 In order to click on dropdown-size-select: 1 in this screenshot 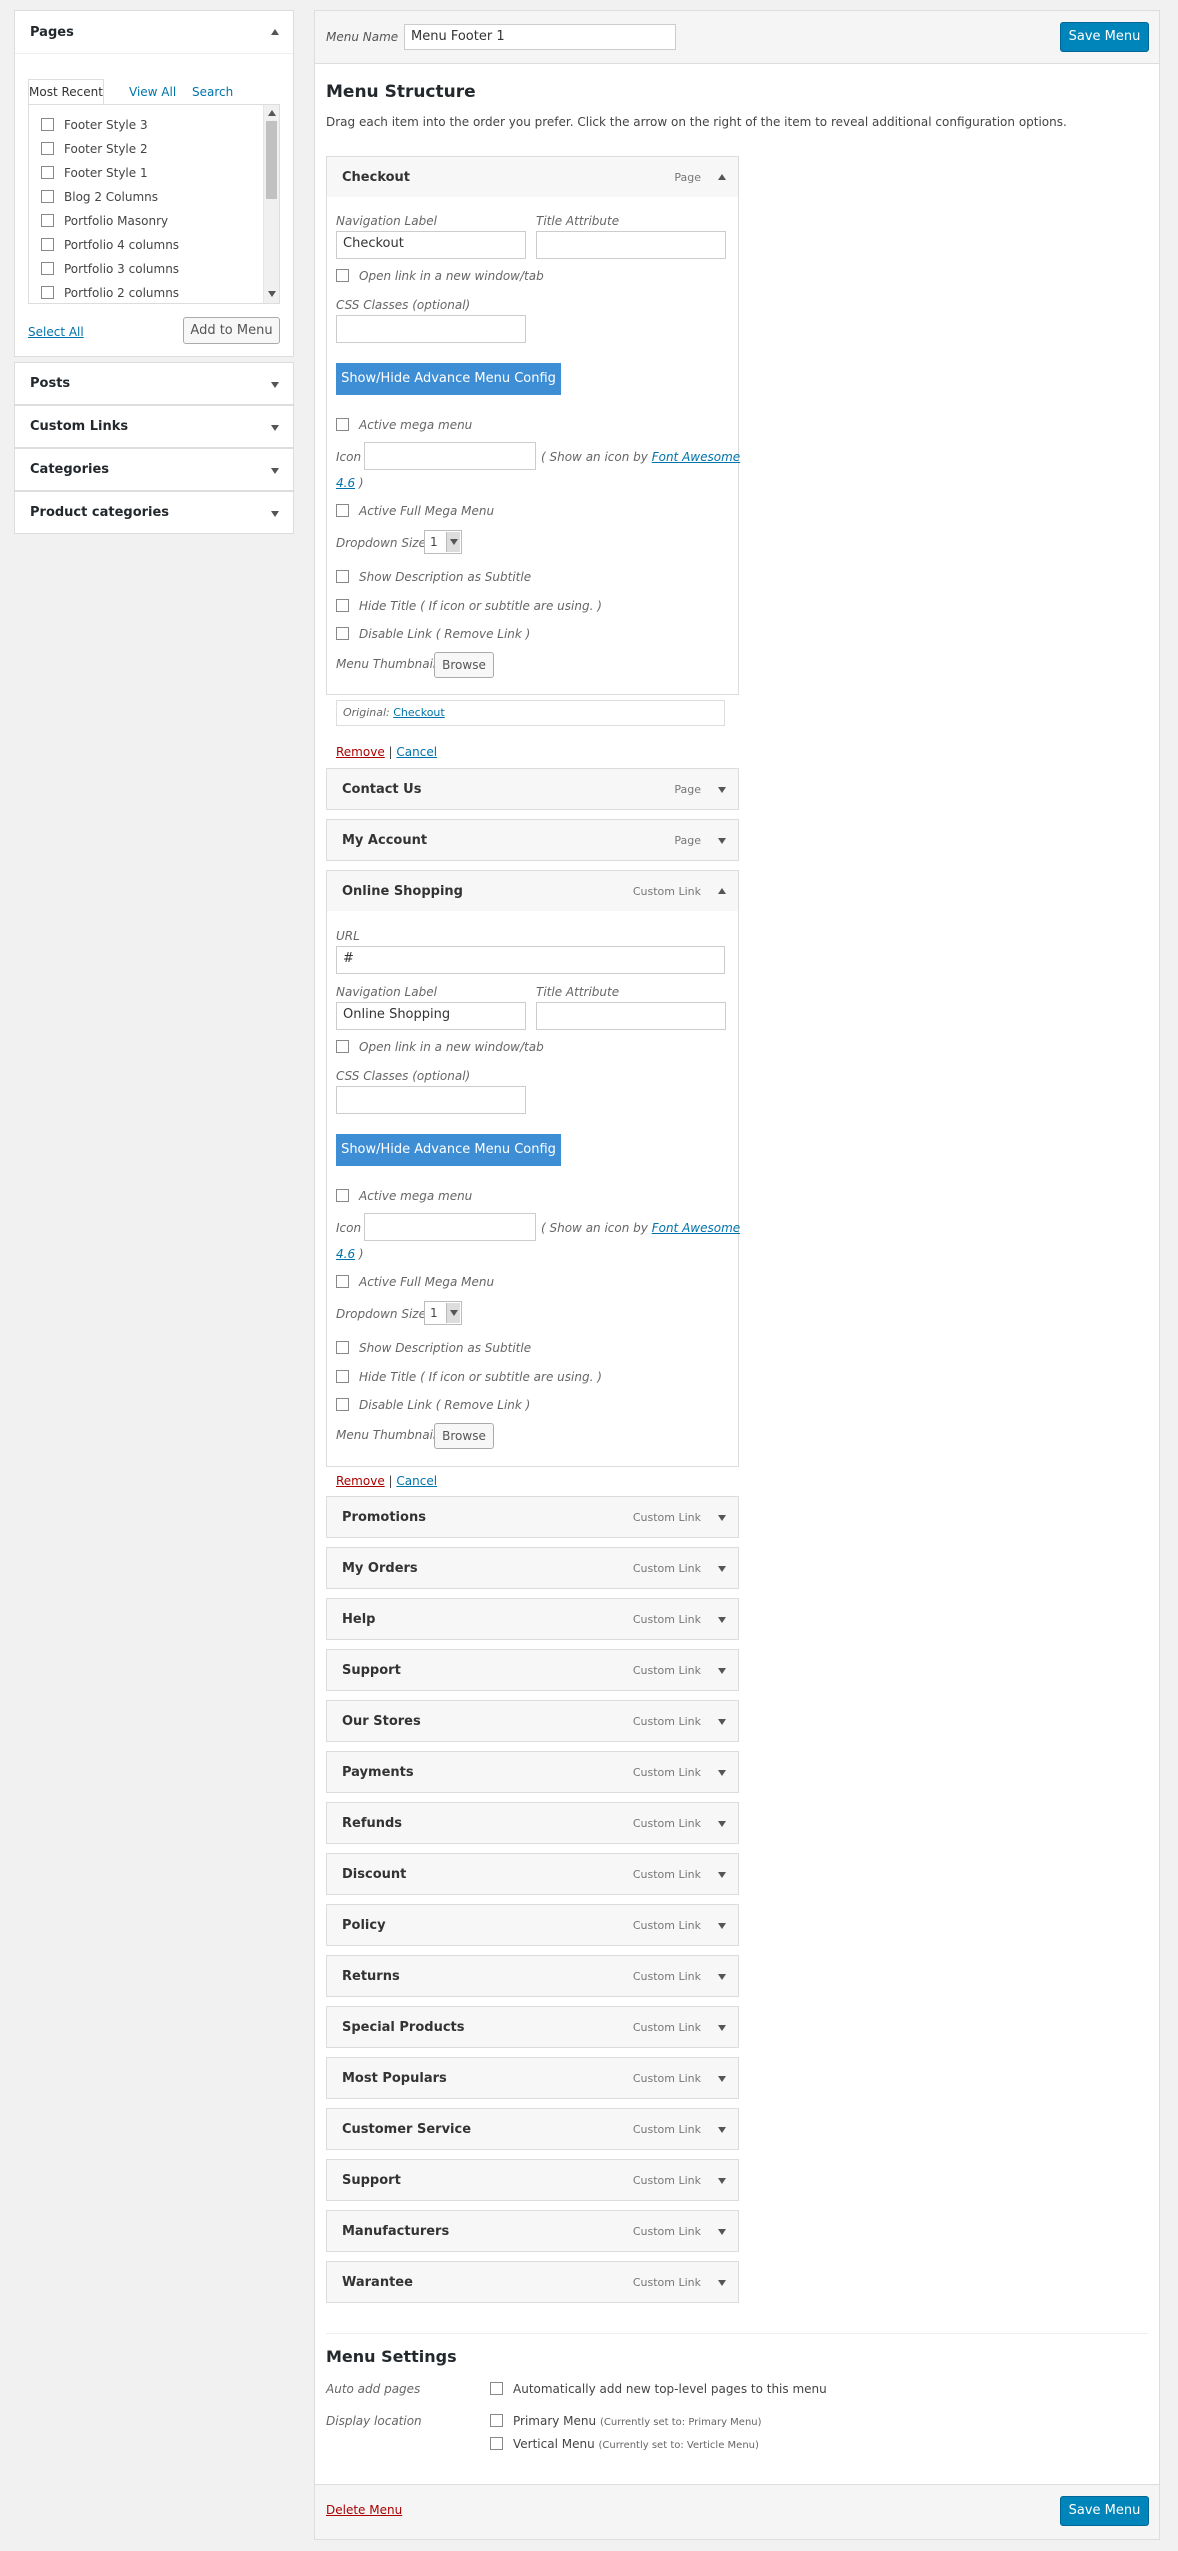, I will do `click(443, 542)`.